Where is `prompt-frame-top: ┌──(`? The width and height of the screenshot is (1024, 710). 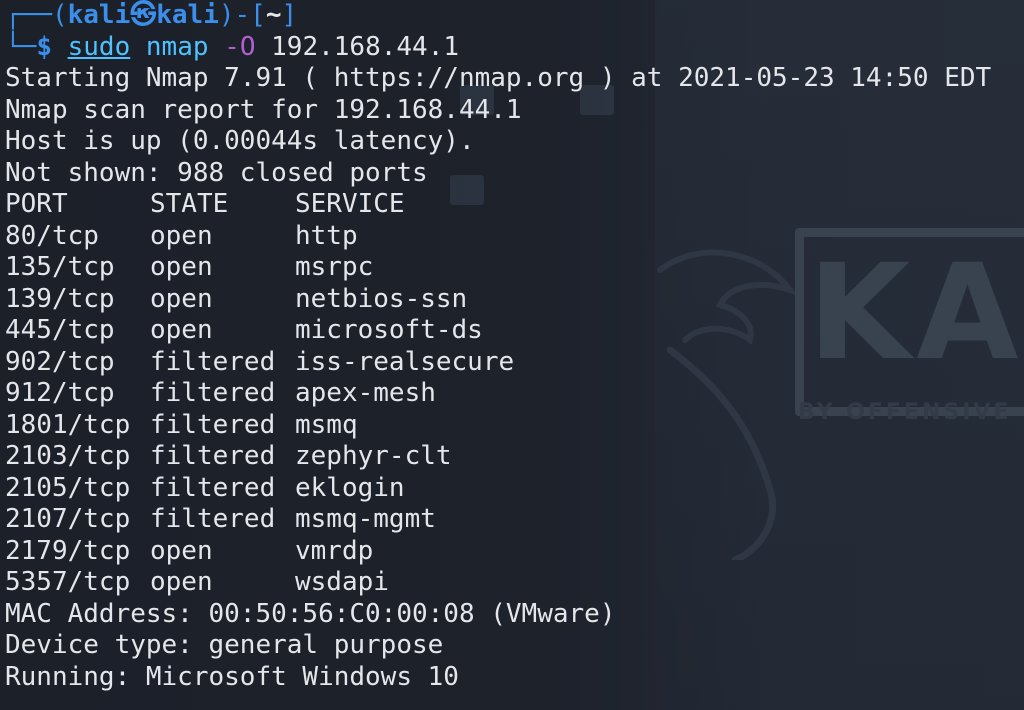
prompt-frame-top: ┌──( is located at coordinates (36, 15).